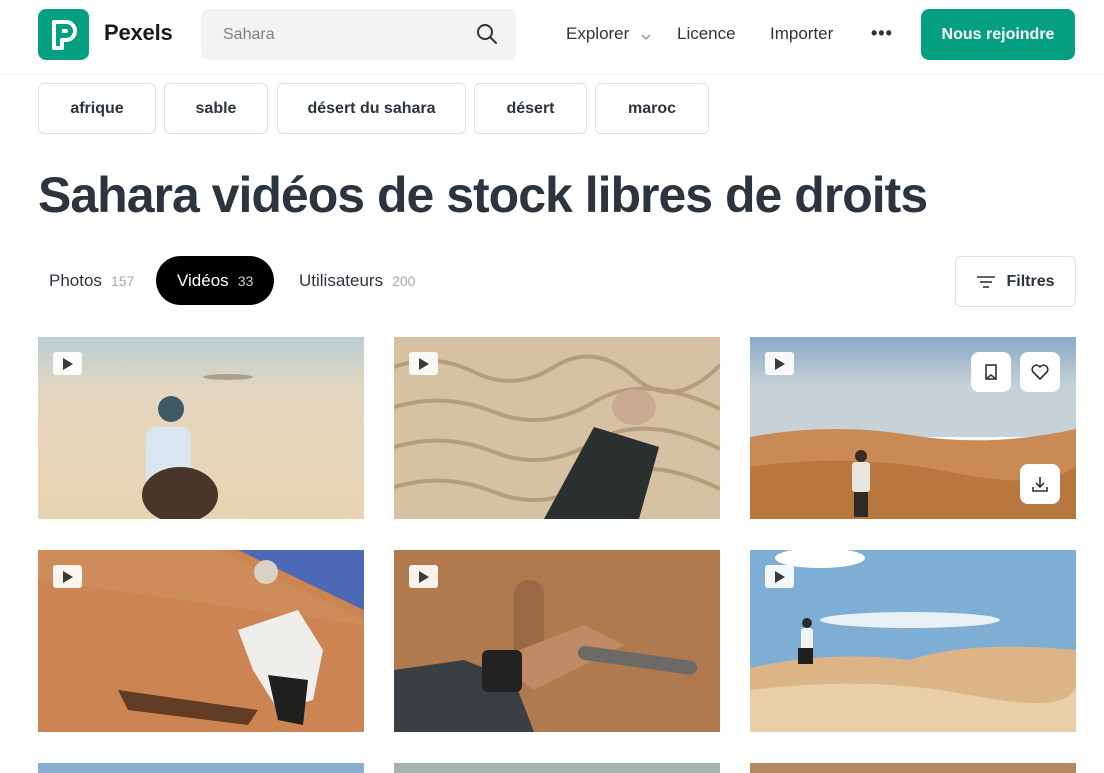 Image resolution: width=1104 pixels, height=773 pixels. Describe the element at coordinates (998, 34) in the screenshot. I see `join-button: Nous rejoindre` at that location.